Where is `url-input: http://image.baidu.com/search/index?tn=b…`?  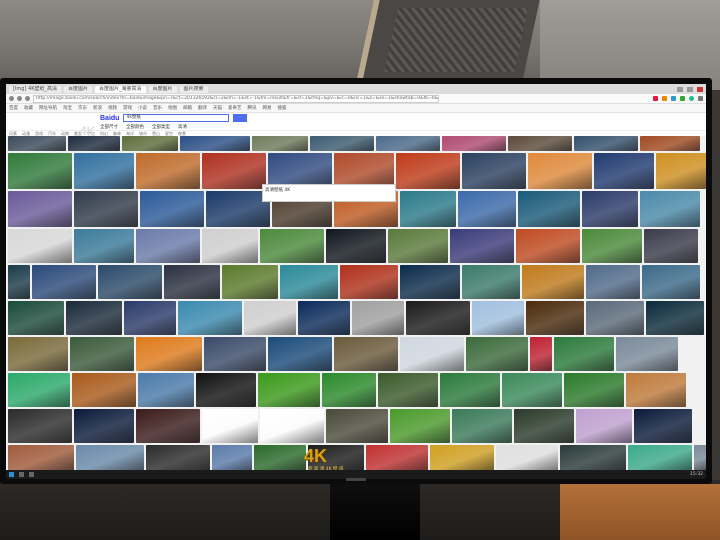
url-input: http://image.baidu.com/search/index?tn=b… is located at coordinates (236, 98).